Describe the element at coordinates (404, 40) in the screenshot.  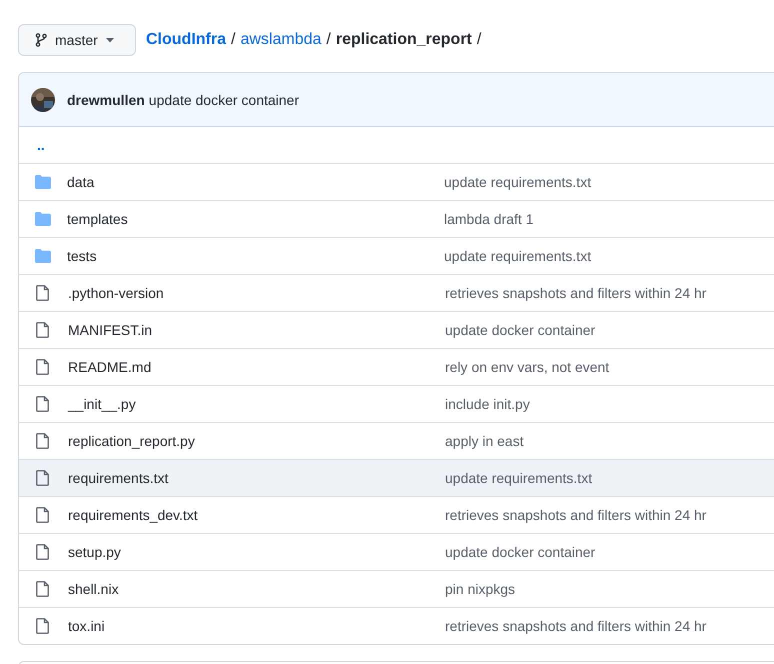
I see `breadcrumb-current: replication_report` at that location.